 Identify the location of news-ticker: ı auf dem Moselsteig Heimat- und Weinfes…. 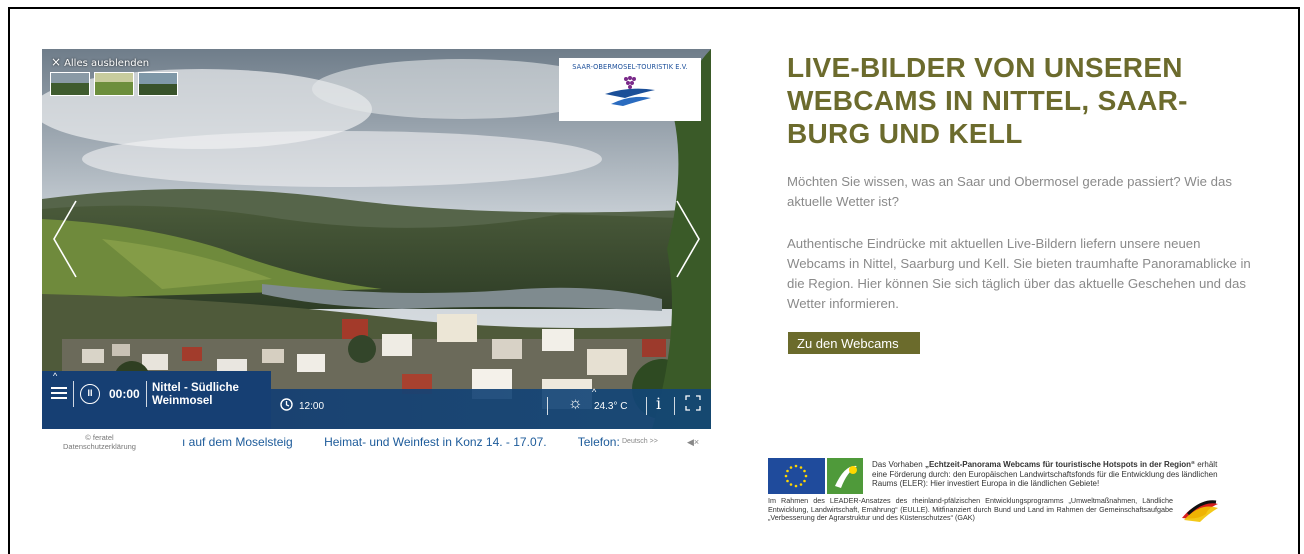
(401, 442).